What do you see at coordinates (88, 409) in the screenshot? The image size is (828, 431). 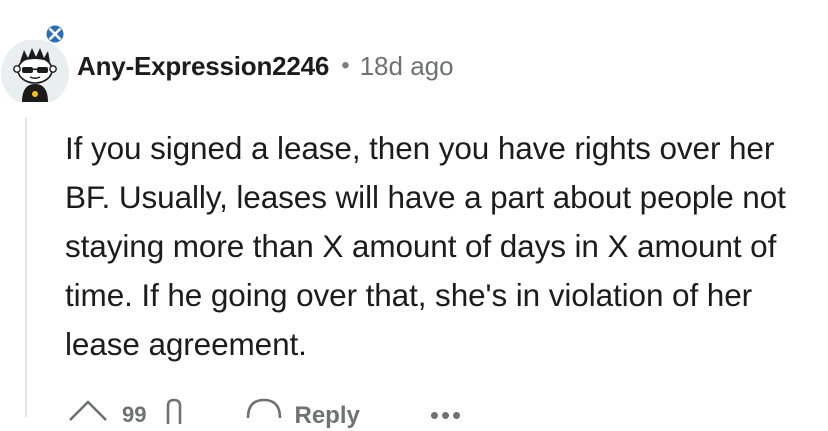 I see `upvote-arrow-icon` at bounding box center [88, 409].